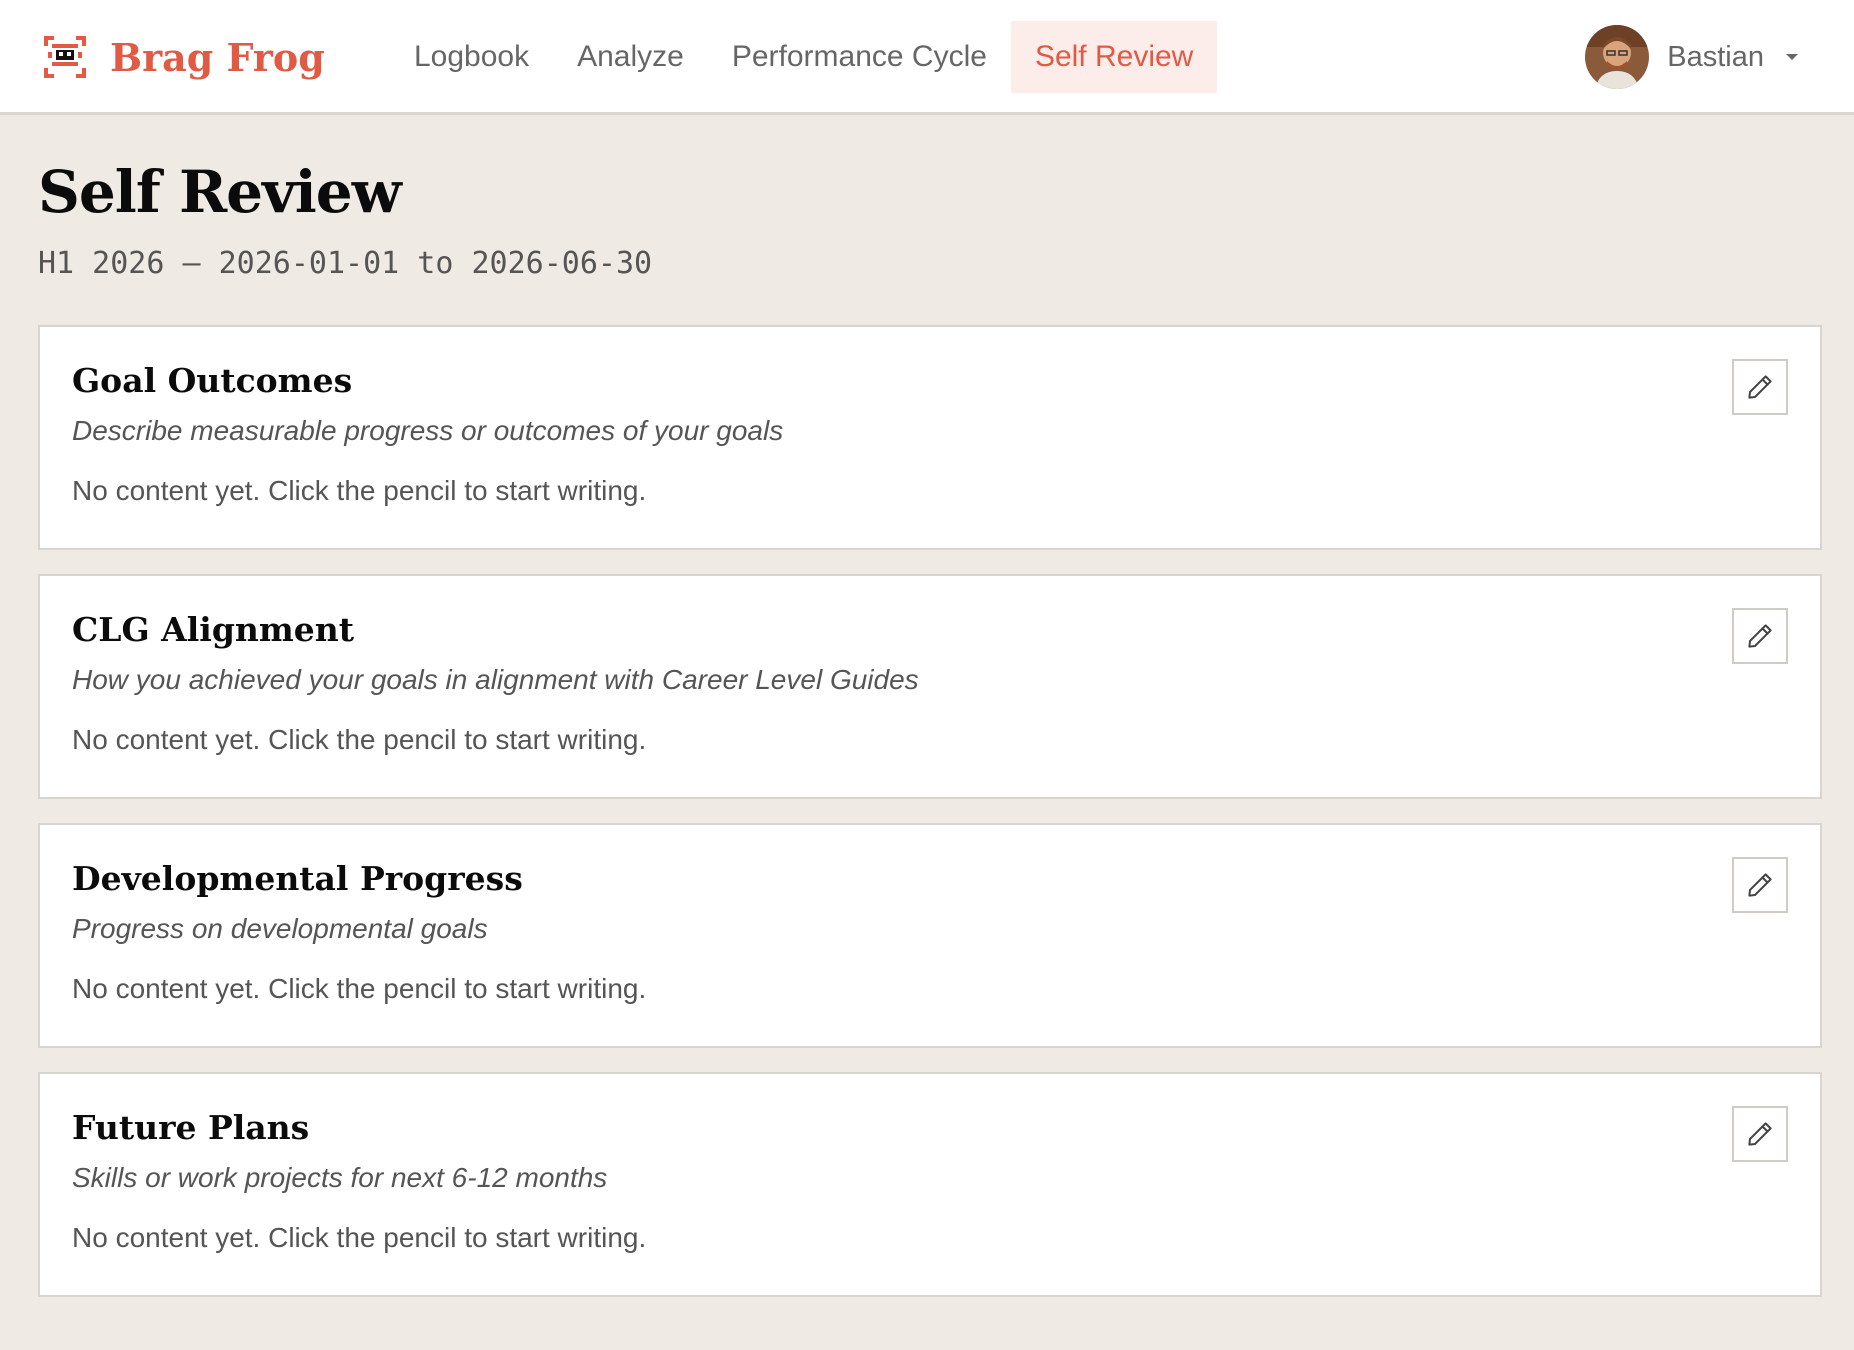 The image size is (1854, 1350). I want to click on edit-developmental-progress-button, so click(1760, 885).